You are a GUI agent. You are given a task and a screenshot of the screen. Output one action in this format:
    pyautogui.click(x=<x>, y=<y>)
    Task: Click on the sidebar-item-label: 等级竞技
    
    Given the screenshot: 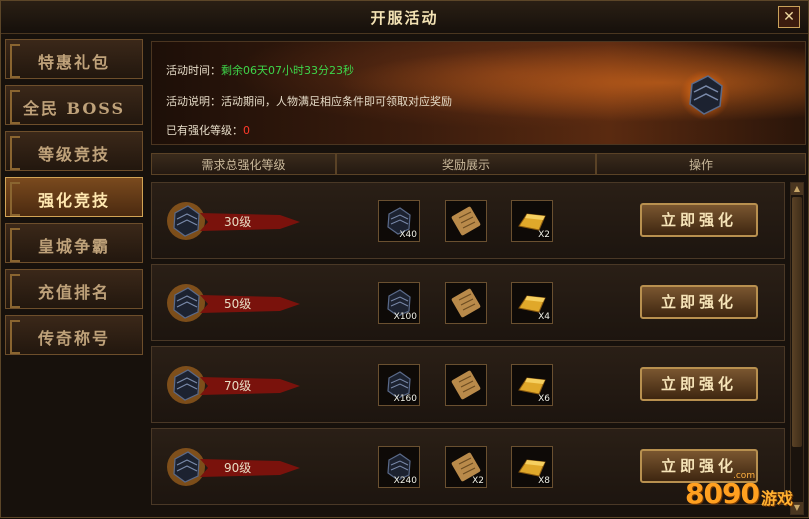 What is the action you would take?
    pyautogui.click(x=73, y=154)
    